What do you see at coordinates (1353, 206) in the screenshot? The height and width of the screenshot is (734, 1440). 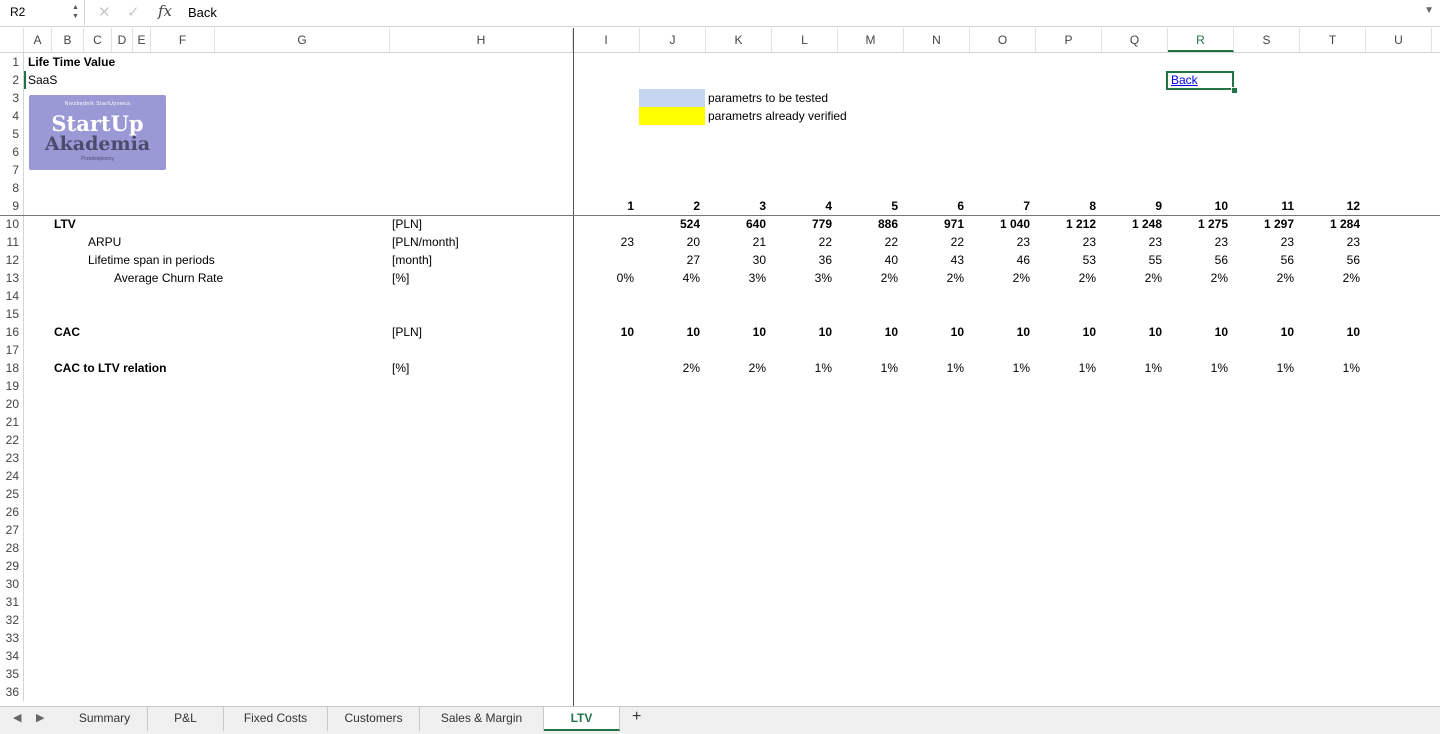 I see `period-header: 12` at bounding box center [1353, 206].